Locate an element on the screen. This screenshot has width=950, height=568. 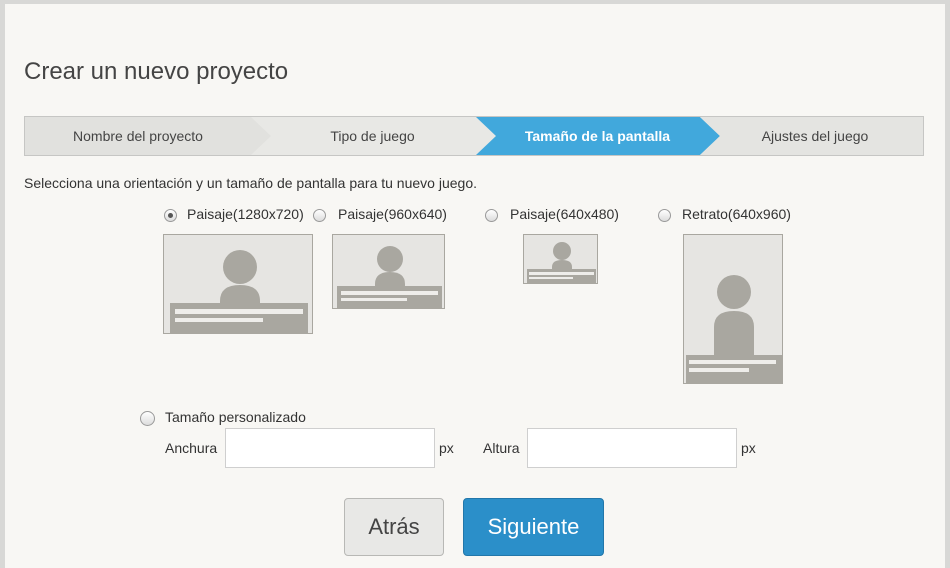
preview-landscape-1280x720 is located at coordinates (238, 284).